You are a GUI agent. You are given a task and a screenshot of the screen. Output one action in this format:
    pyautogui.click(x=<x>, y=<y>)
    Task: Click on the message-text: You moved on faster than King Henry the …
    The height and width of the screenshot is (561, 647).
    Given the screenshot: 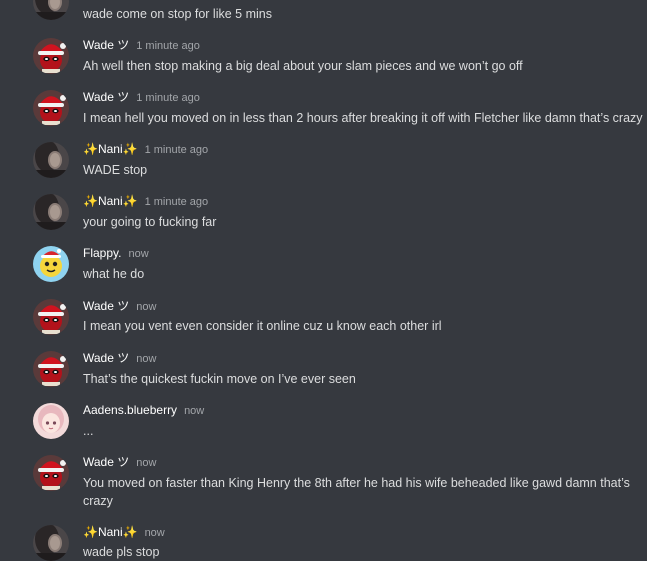 What is the action you would take?
    pyautogui.click(x=356, y=492)
    